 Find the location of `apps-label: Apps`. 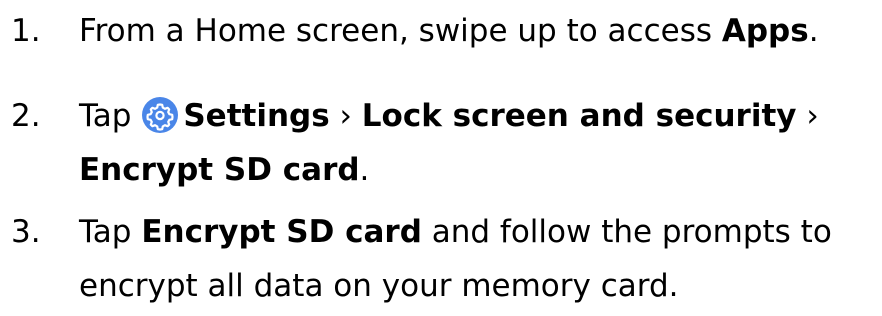

apps-label: Apps is located at coordinates (765, 31).